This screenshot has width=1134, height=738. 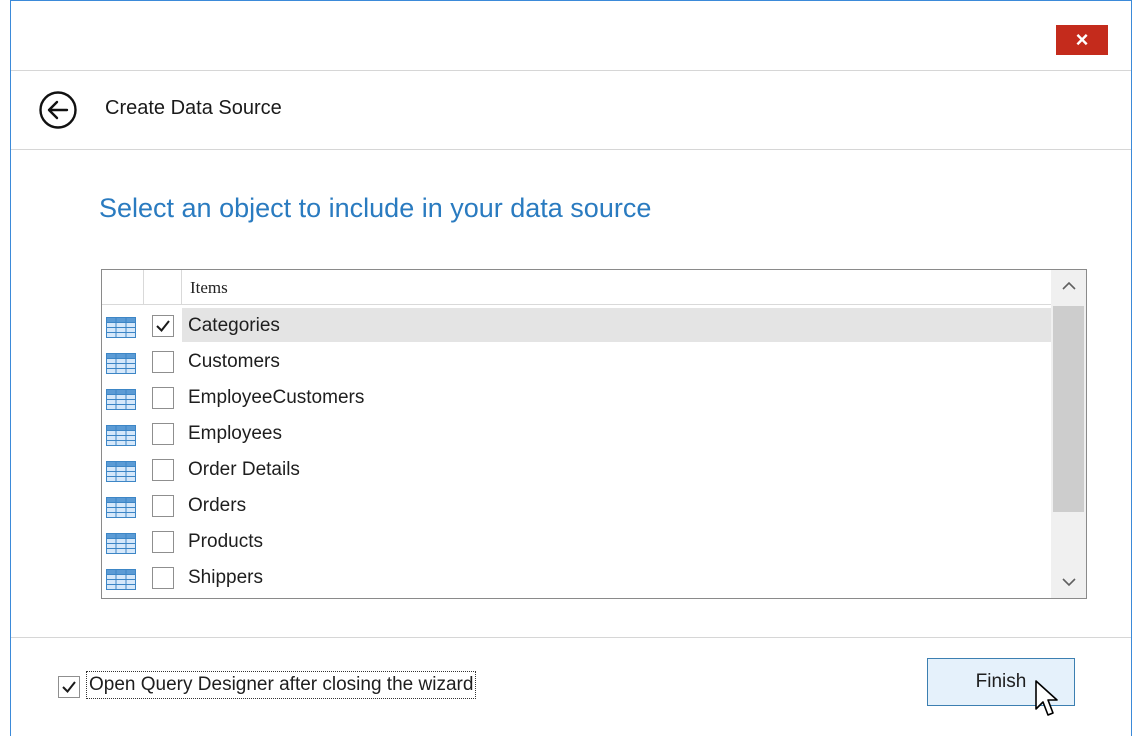 What do you see at coordinates (571, 35) in the screenshot?
I see `title-bar: ×` at bounding box center [571, 35].